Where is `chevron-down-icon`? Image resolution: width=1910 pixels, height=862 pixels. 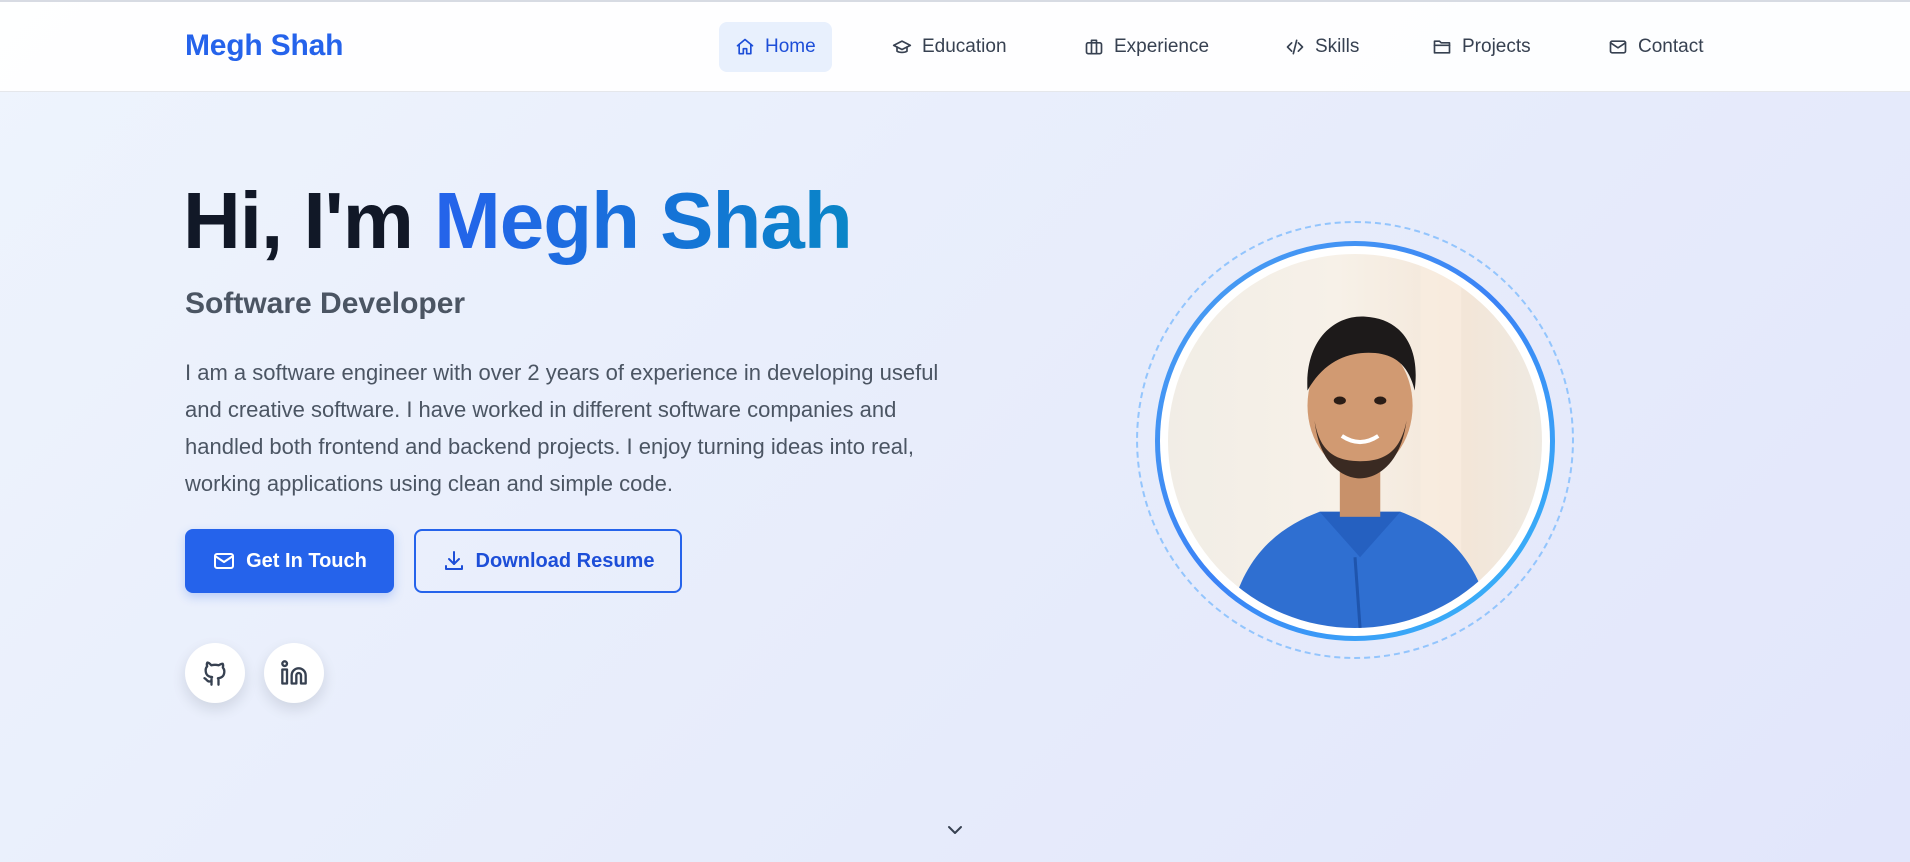
chevron-down-icon is located at coordinates (955, 830).